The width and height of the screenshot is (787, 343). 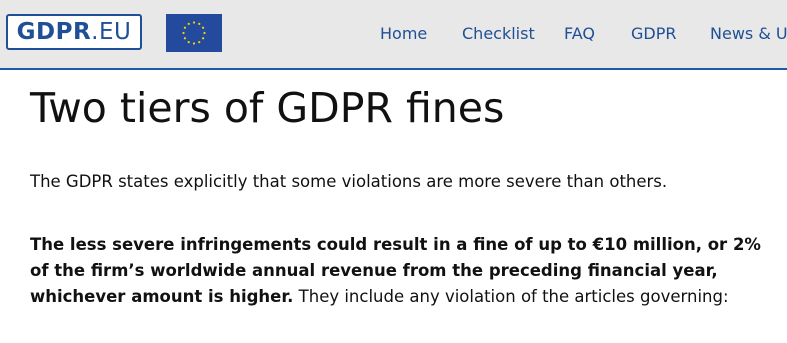 I want to click on page-title: Two tiers of GDPR fines, so click(x=267, y=108).